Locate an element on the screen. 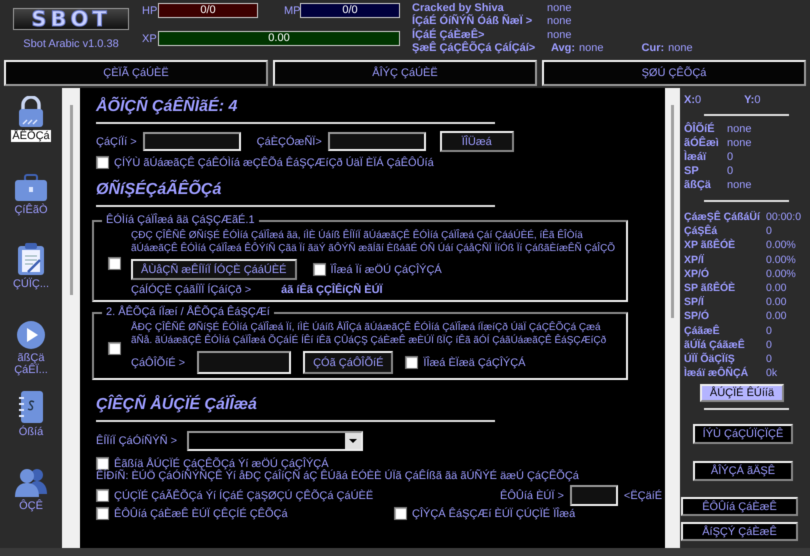  status-label: ÍÇáÉ ÓíÑÝÑ Óáß ÑæÏ > is located at coordinates (473, 21).